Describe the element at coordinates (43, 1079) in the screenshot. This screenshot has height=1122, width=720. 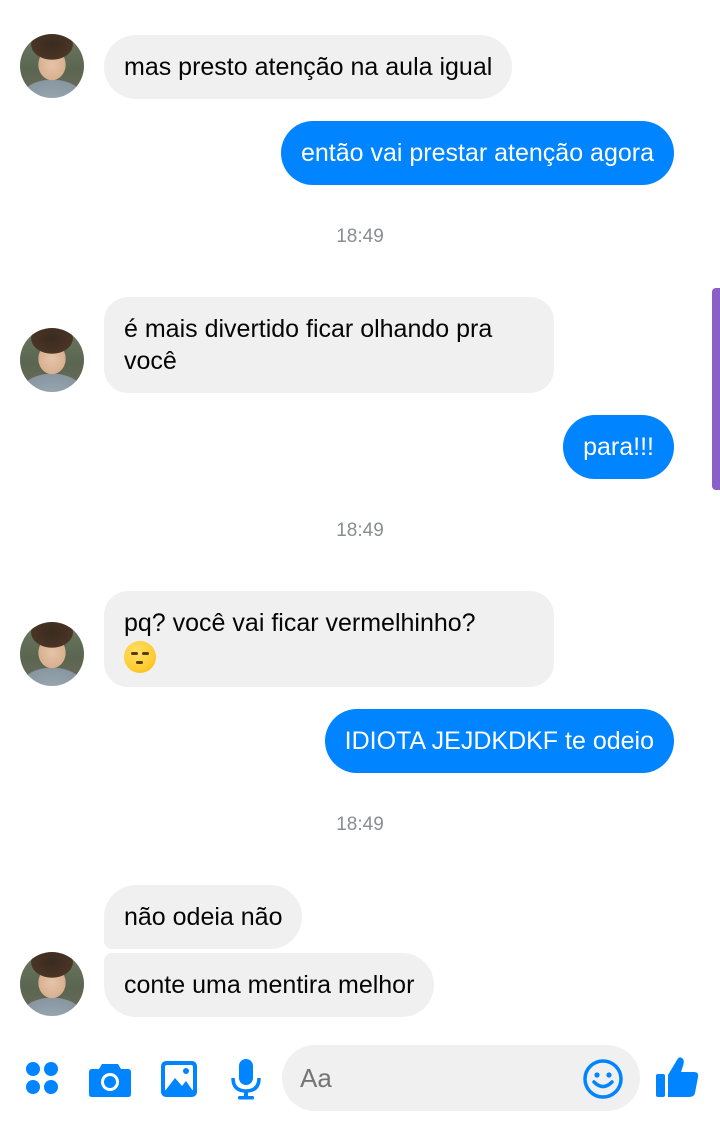
I see `grid-icon` at that location.